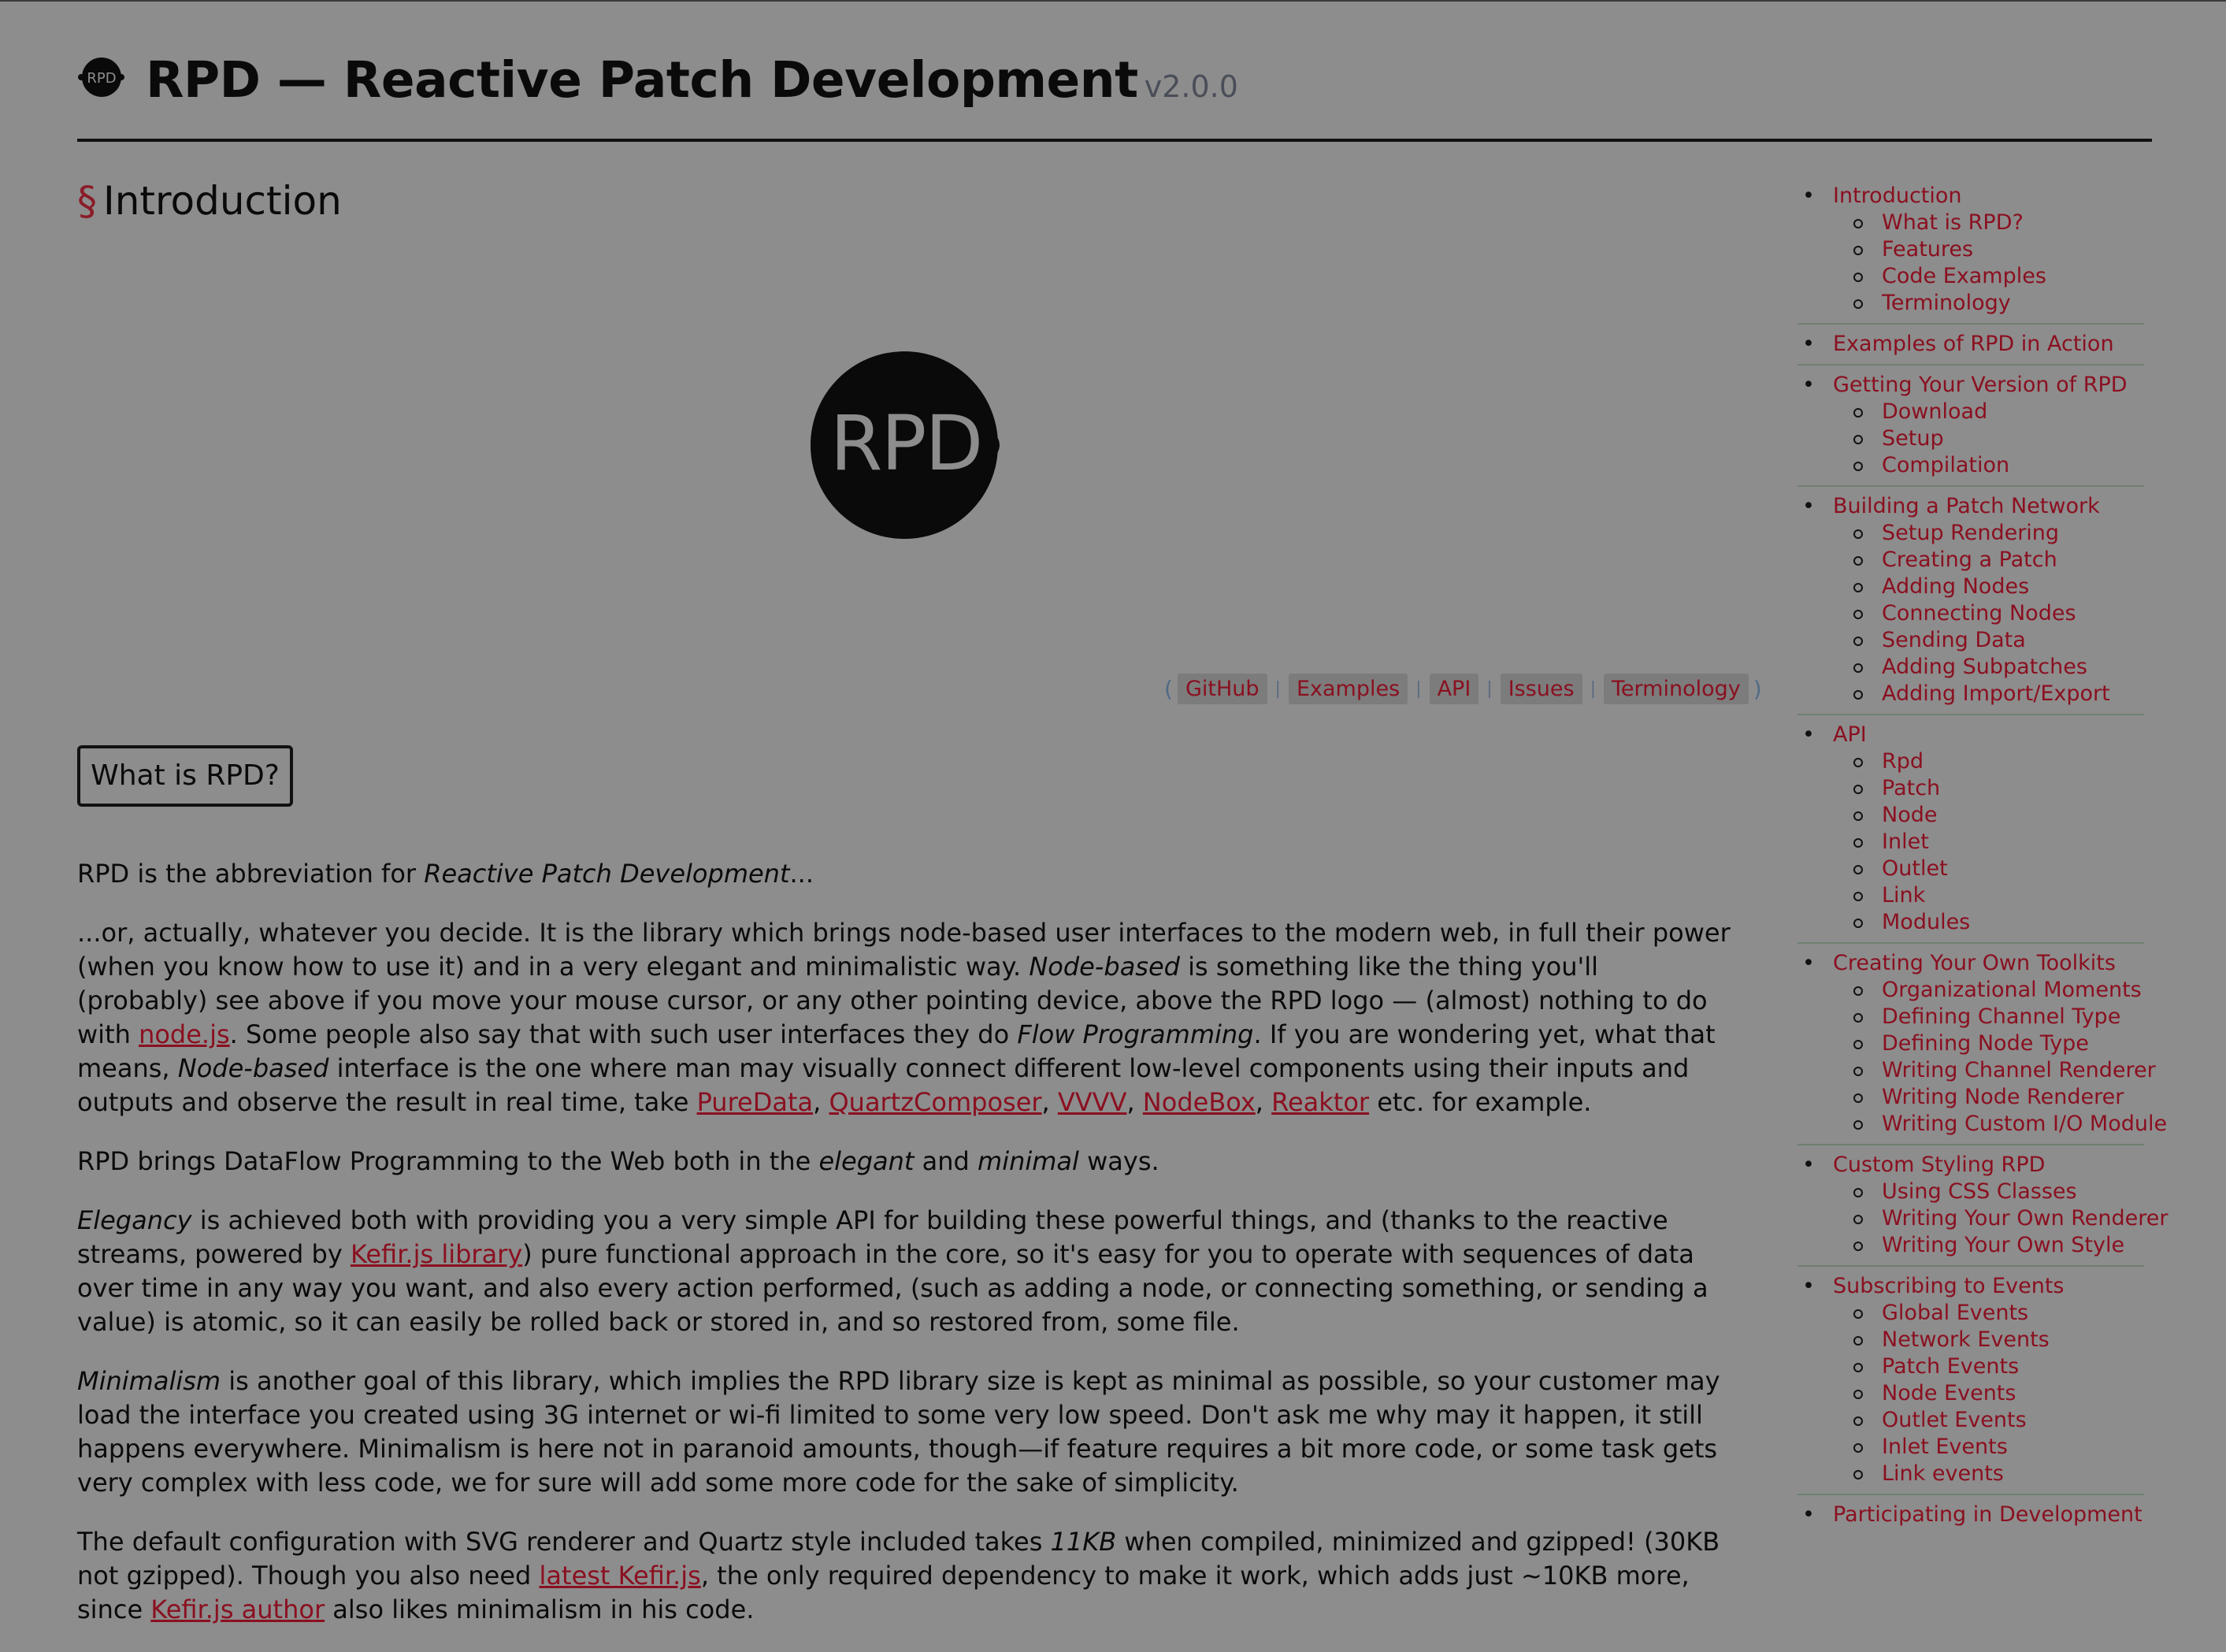 The image size is (2226, 1652). What do you see at coordinates (620, 1576) in the screenshot?
I see `link-latest-kefir: latest Kefir.js` at bounding box center [620, 1576].